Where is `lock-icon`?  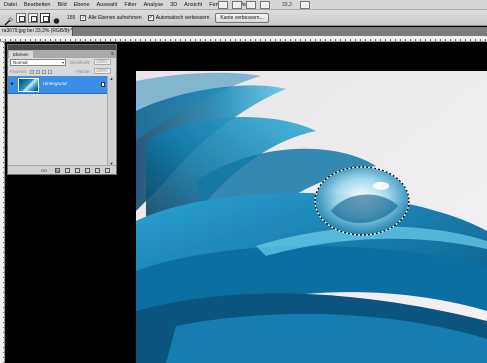
lock-icon is located at coordinates (103, 84).